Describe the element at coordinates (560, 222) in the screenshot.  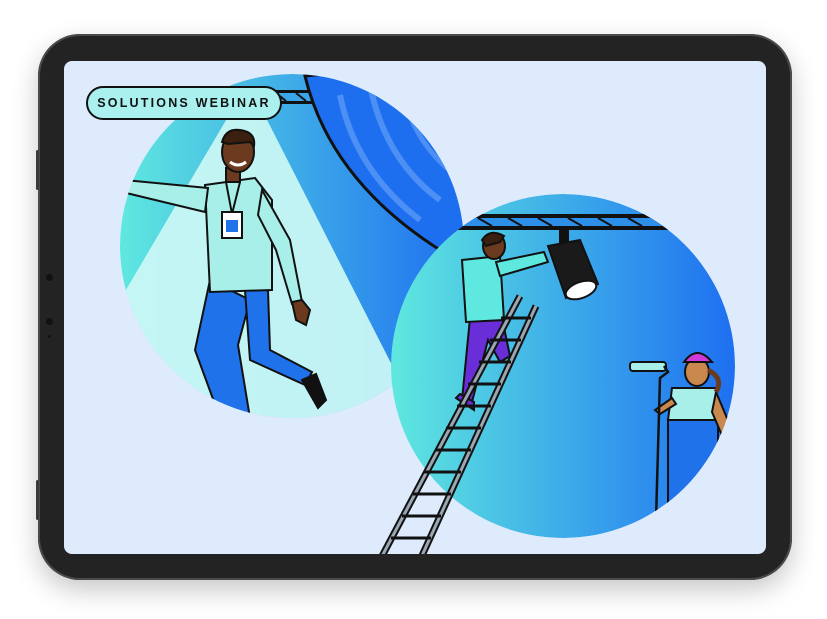
I see `truss-icon` at that location.